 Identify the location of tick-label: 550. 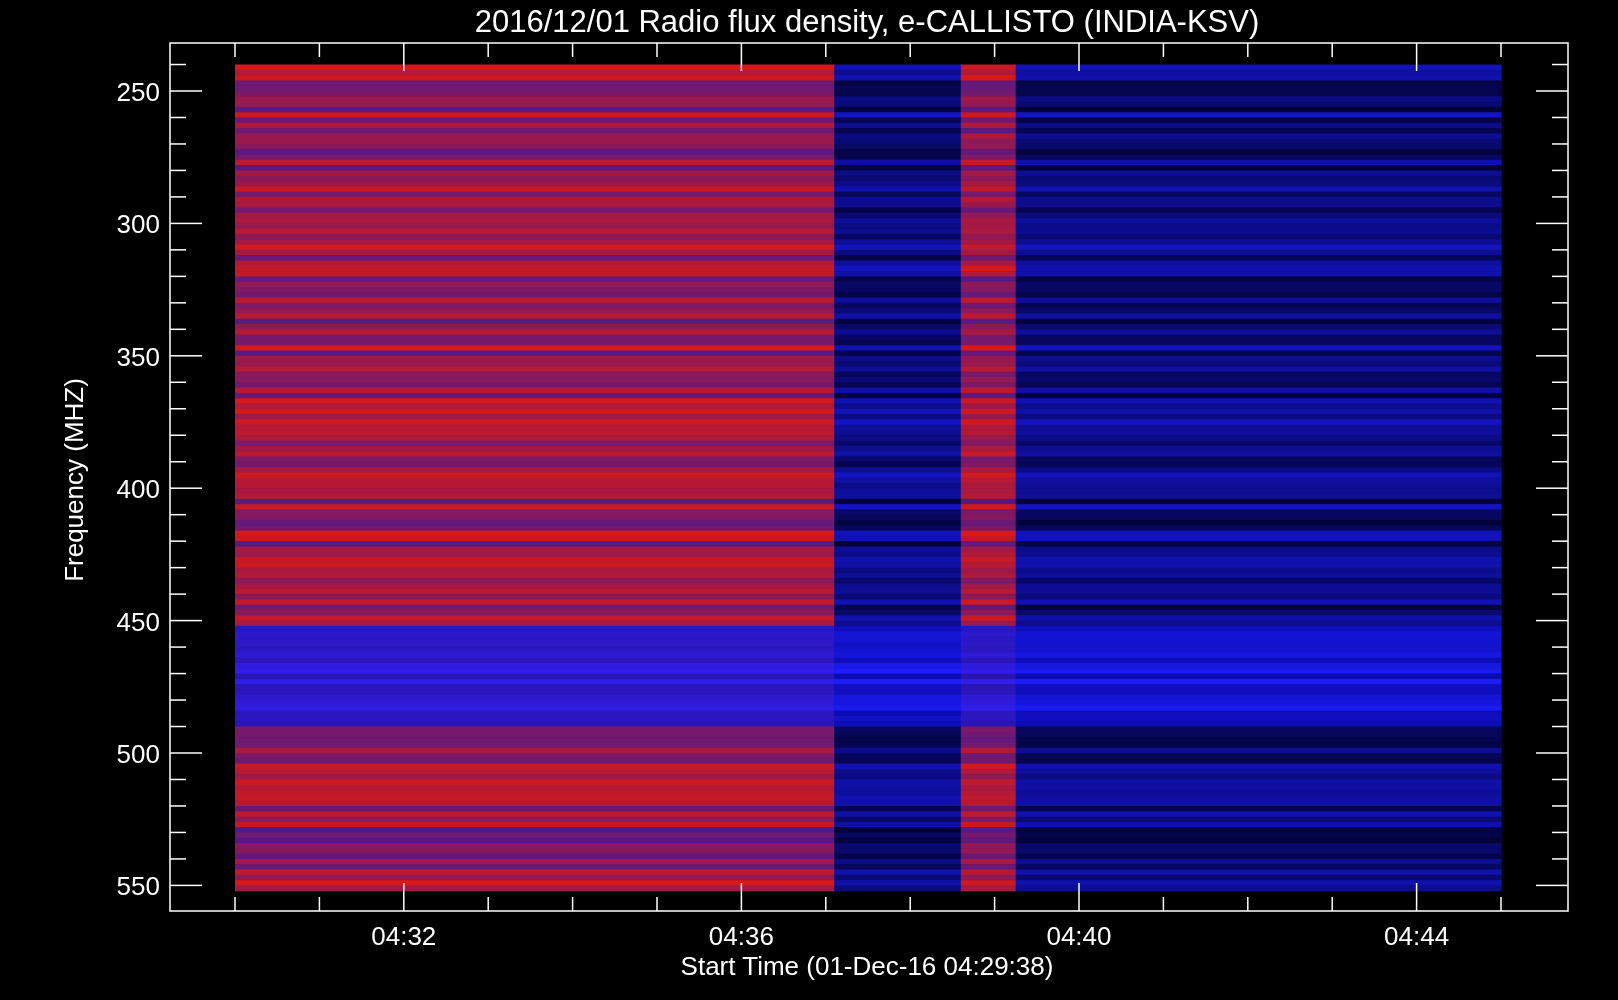
(138, 886).